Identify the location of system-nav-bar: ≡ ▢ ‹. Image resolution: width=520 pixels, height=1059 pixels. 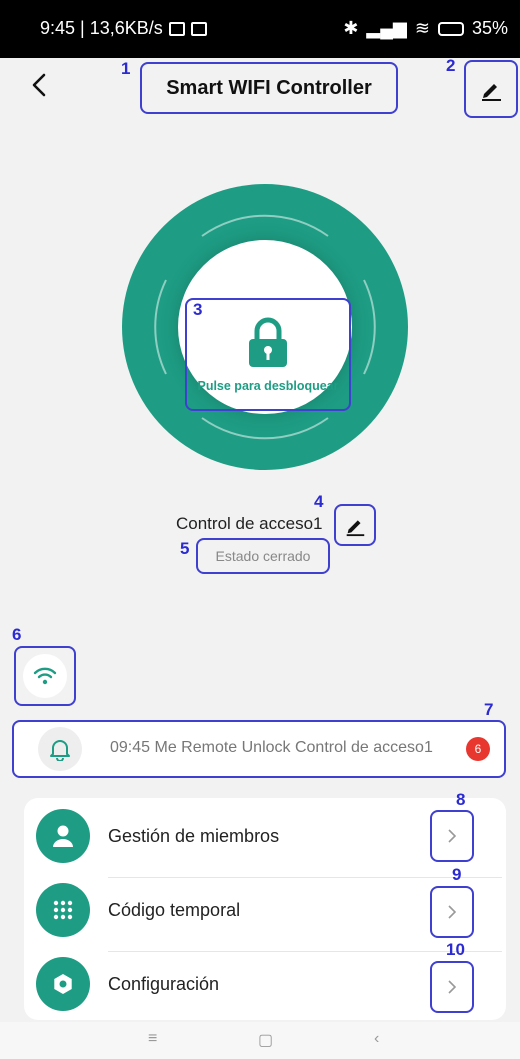
(260, 1040).